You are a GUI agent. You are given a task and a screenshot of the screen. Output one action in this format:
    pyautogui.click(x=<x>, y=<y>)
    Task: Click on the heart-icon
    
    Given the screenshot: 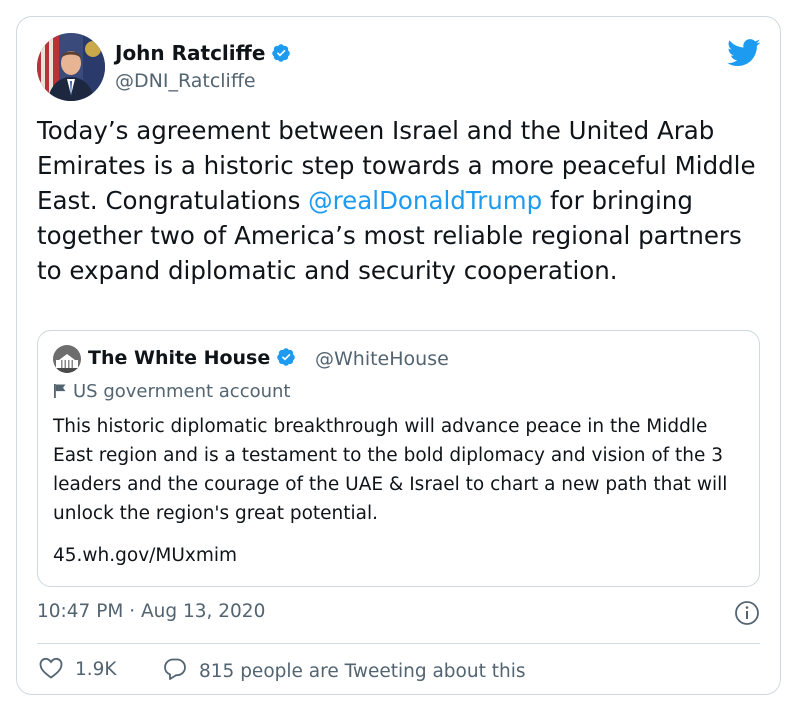 What is the action you would take?
    pyautogui.click(x=51, y=670)
    